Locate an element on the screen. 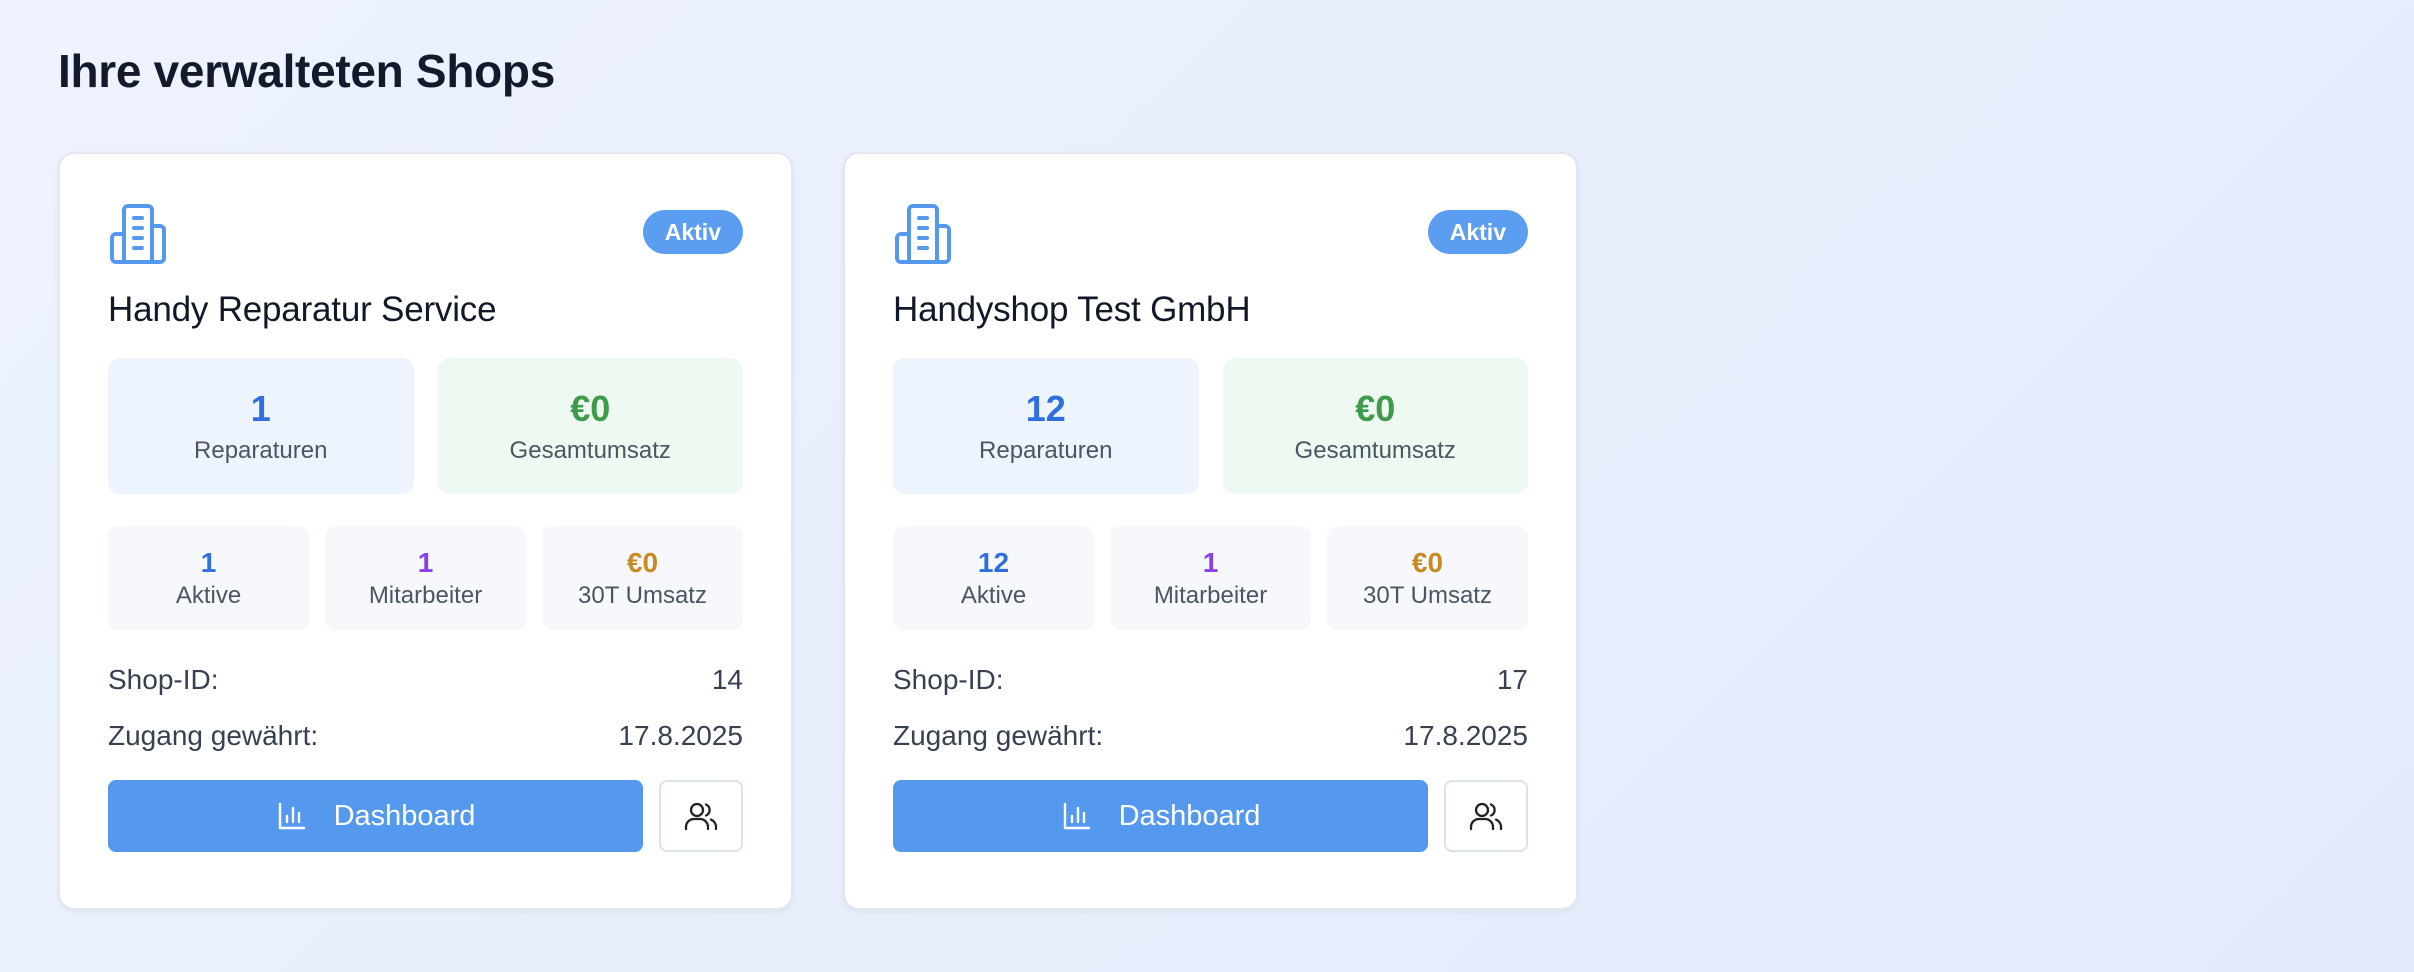  shop-name: Handyshop Test GmbH is located at coordinates (1072, 309).